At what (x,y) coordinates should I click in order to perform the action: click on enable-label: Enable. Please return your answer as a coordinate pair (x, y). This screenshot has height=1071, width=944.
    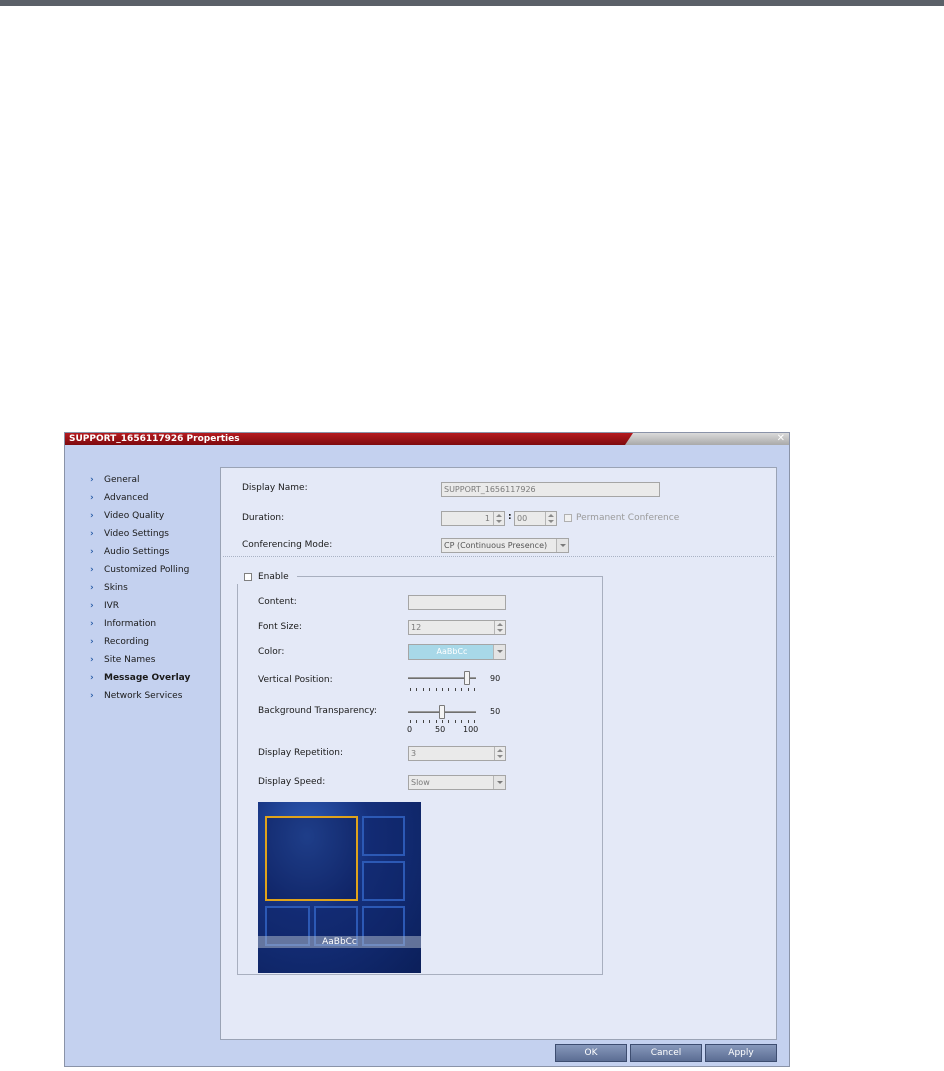
    Looking at the image, I should click on (273, 577).